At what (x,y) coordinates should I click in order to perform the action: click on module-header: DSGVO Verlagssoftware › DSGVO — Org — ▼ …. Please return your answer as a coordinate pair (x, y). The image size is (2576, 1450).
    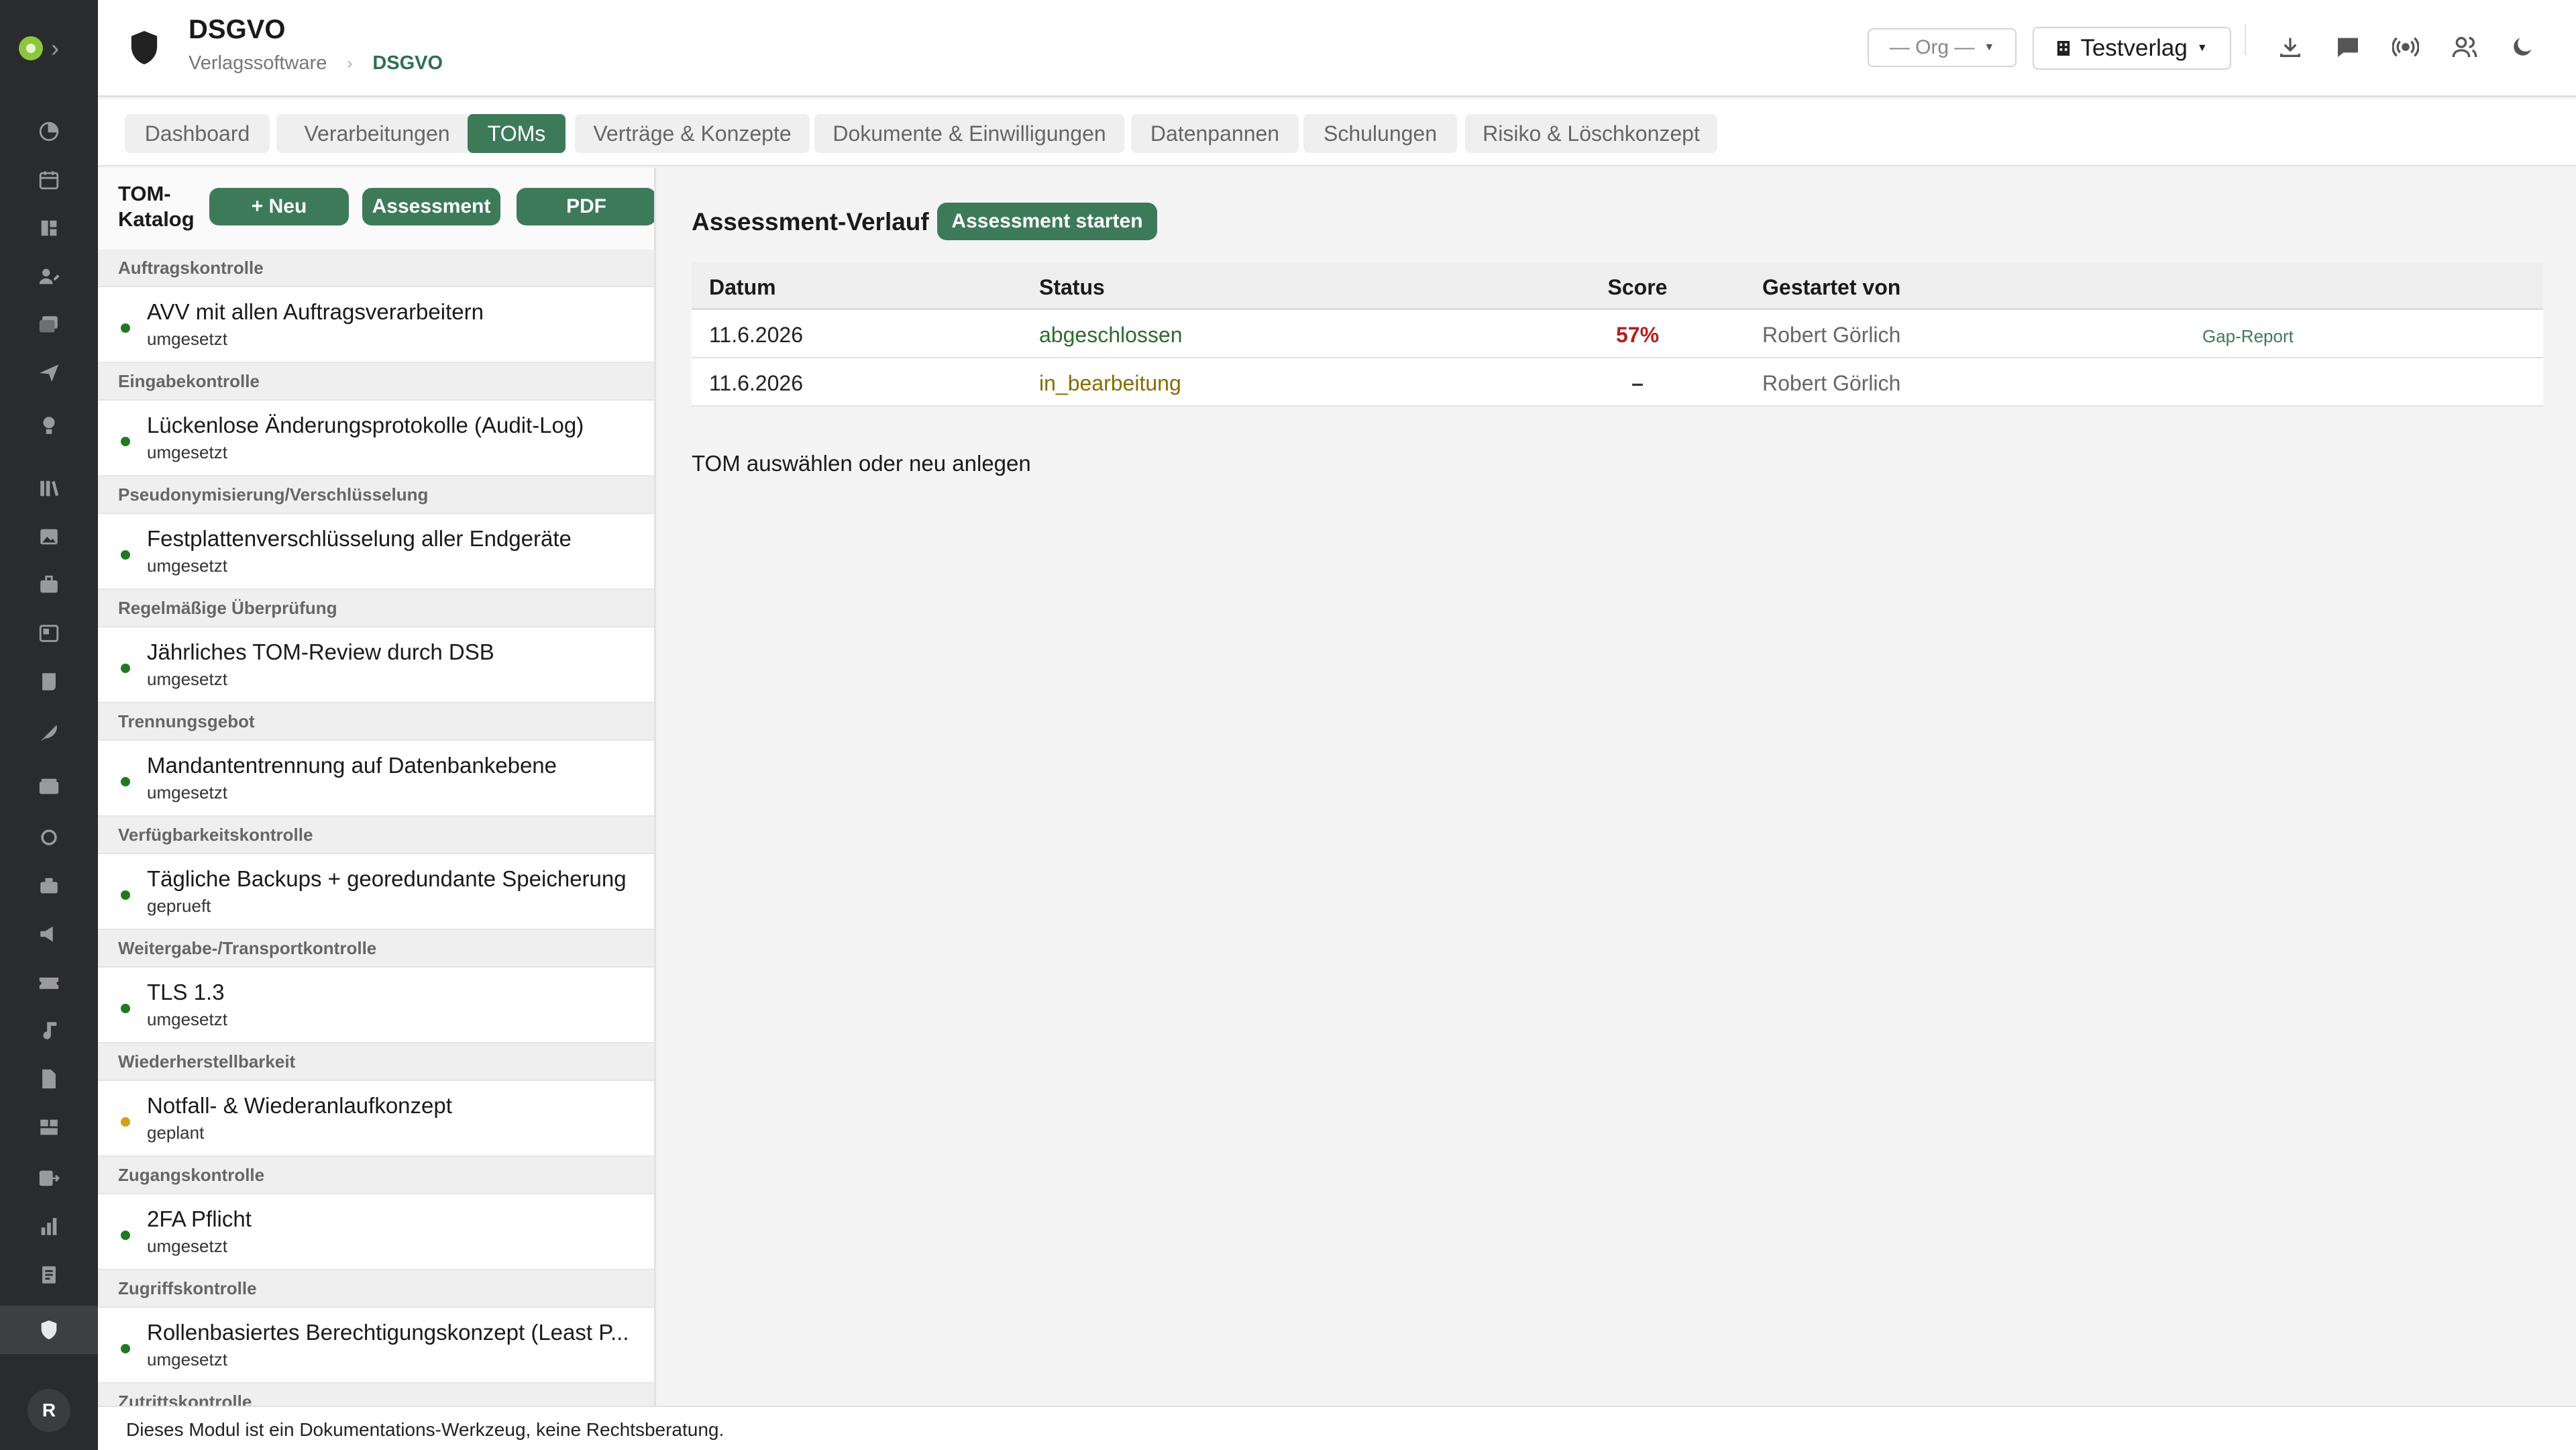
    Looking at the image, I should click on (1337, 49).